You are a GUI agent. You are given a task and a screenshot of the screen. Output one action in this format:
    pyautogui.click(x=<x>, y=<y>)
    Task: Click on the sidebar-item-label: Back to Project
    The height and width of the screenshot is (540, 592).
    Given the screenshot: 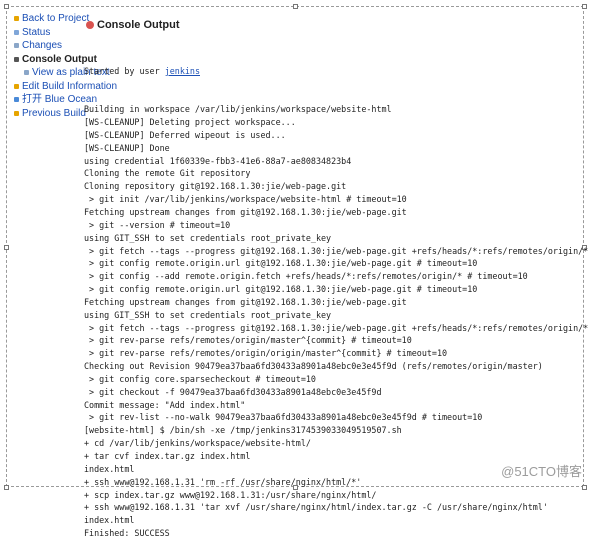 What is the action you would take?
    pyautogui.click(x=56, y=18)
    